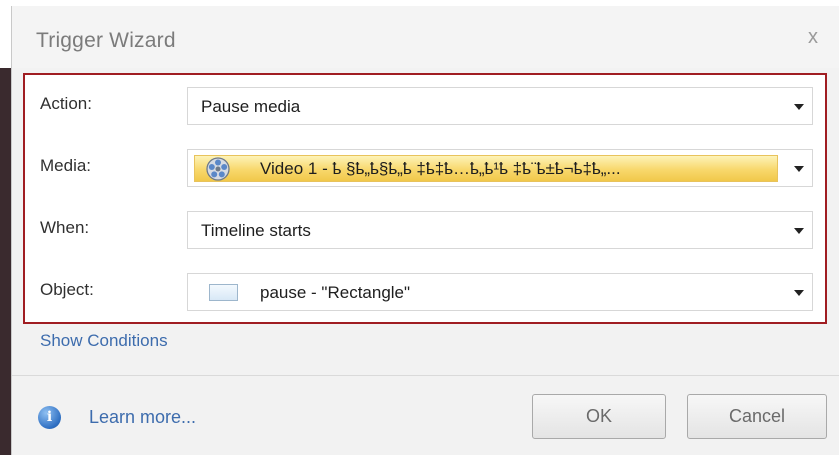 The height and width of the screenshot is (455, 839). What do you see at coordinates (65, 227) in the screenshot?
I see `when-label: When:` at bounding box center [65, 227].